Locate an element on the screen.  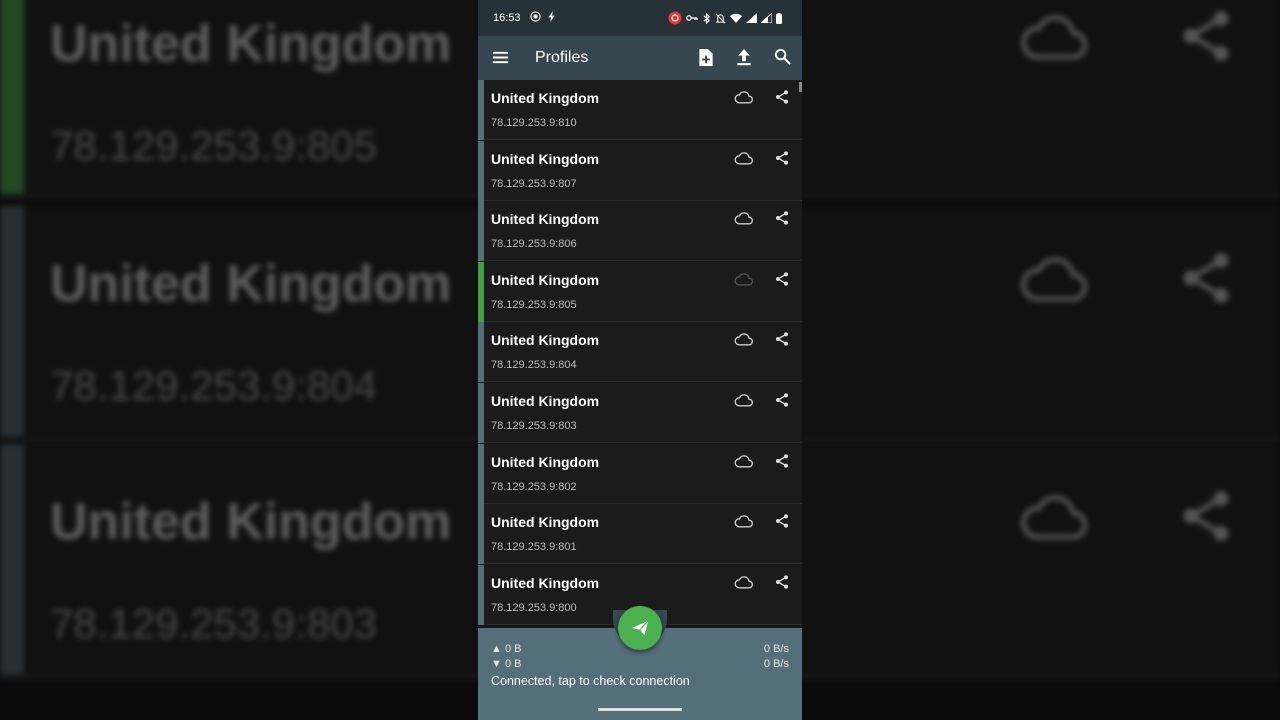
profile-row: United Kingdom 78.129.253.9:801 is located at coordinates (640, 534).